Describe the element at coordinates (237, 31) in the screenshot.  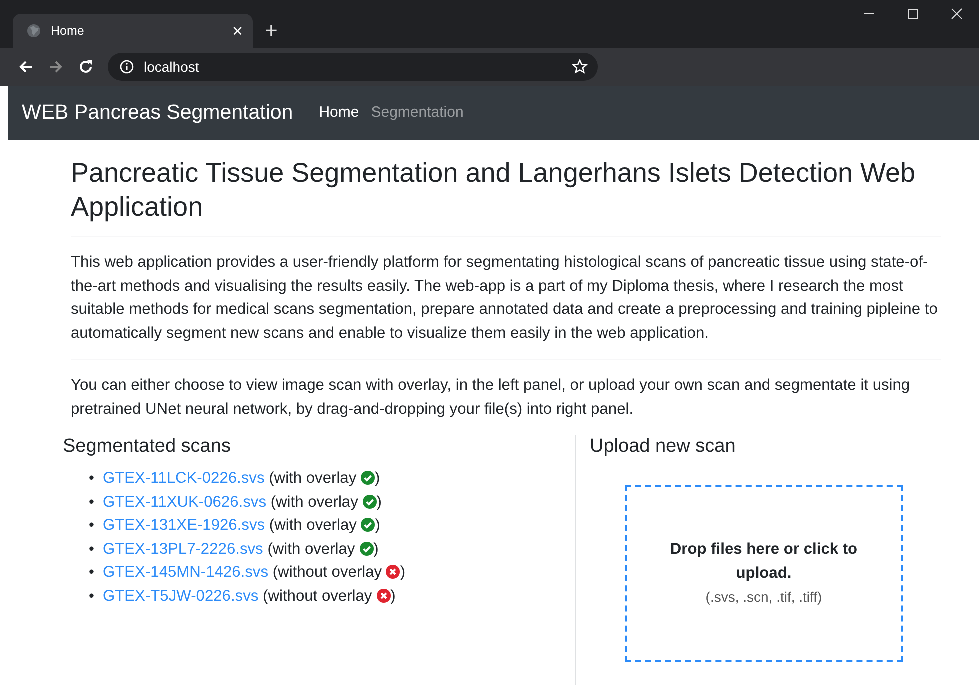
I see `close-tab-button: ×` at that location.